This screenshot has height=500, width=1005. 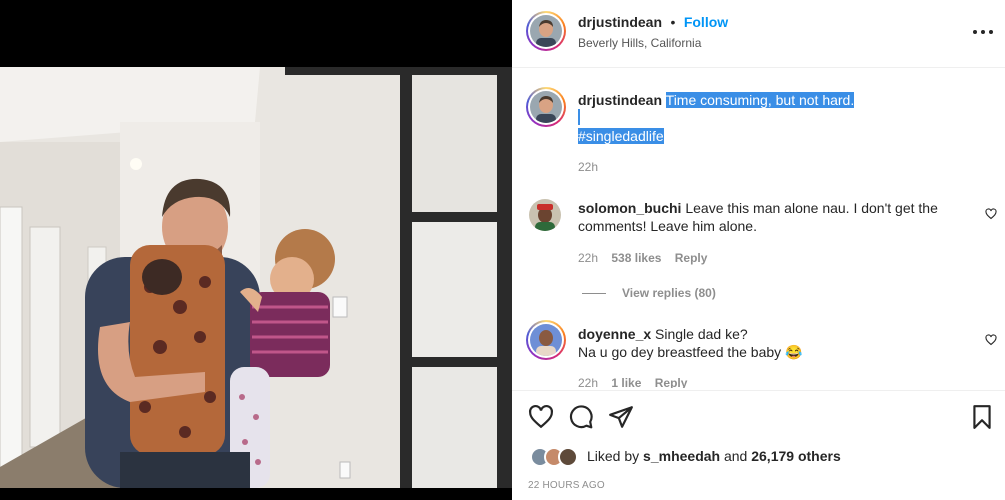 What do you see at coordinates (626, 382) in the screenshot?
I see `comment-likes: 1 like` at bounding box center [626, 382].